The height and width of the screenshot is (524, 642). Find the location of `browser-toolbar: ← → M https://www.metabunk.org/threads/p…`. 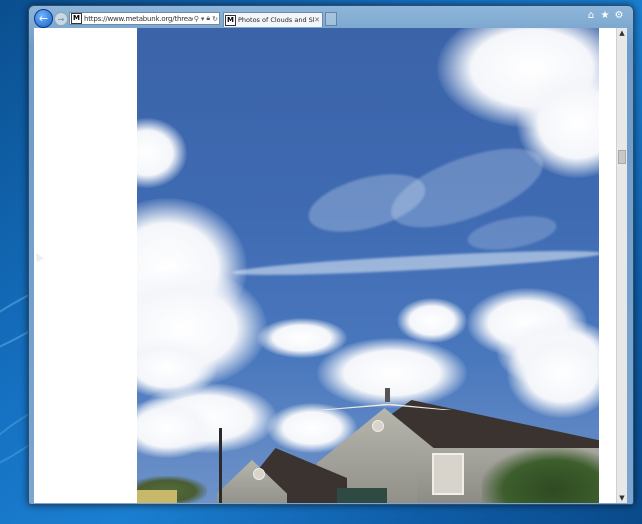

browser-toolbar: ← → M https://www.metabunk.org/threads/p… is located at coordinates (331, 17).